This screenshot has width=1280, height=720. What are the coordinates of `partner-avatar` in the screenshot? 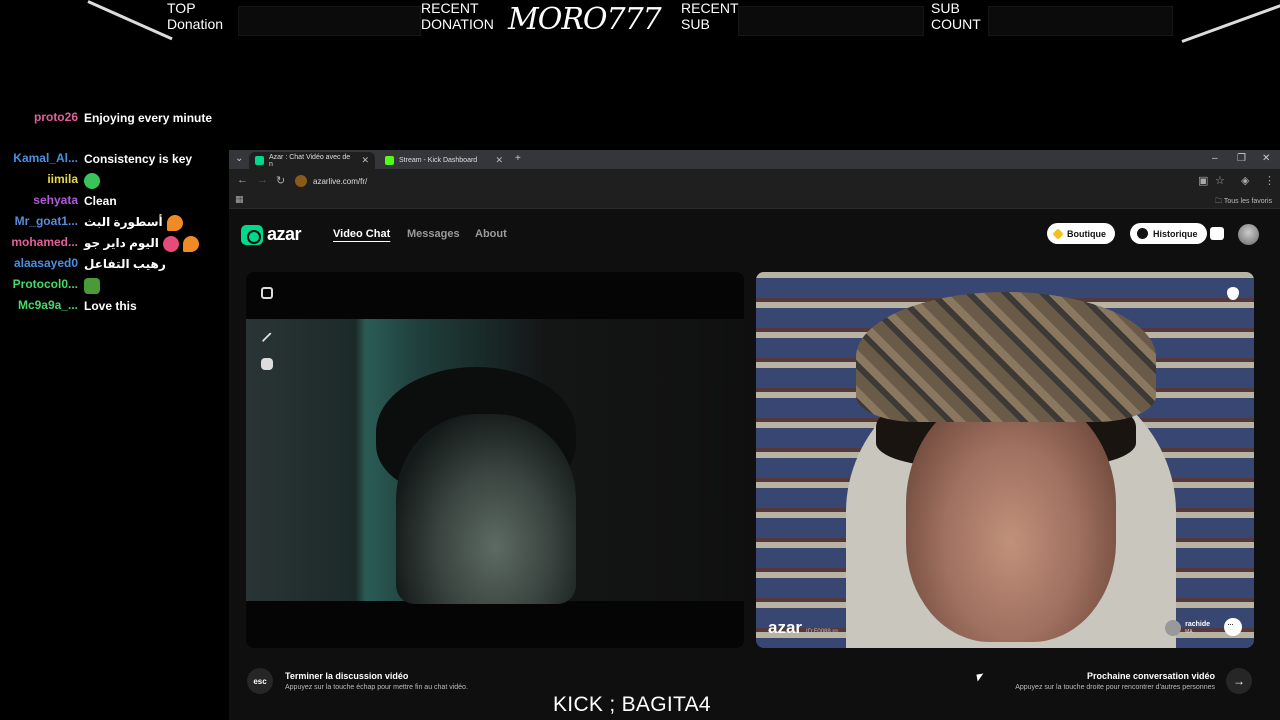 It's located at (1173, 628).